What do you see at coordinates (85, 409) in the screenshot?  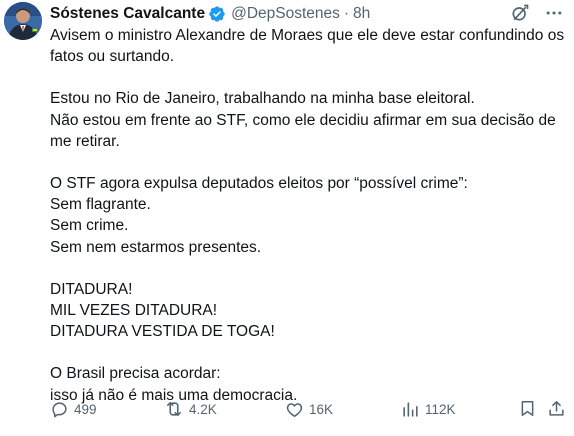 I see `reply-count: 499` at bounding box center [85, 409].